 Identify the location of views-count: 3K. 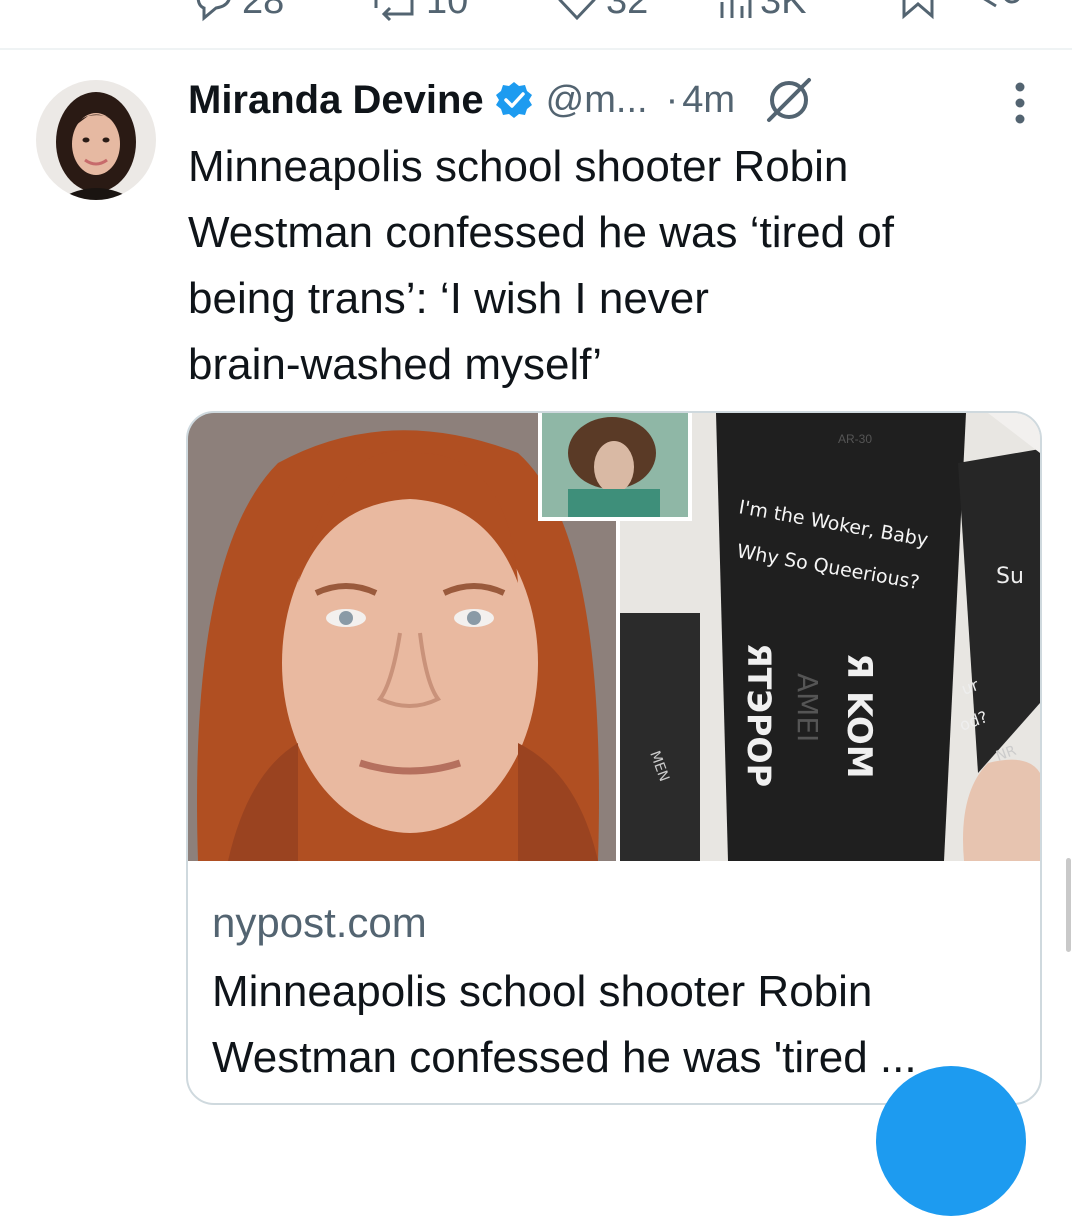
(783, 11).